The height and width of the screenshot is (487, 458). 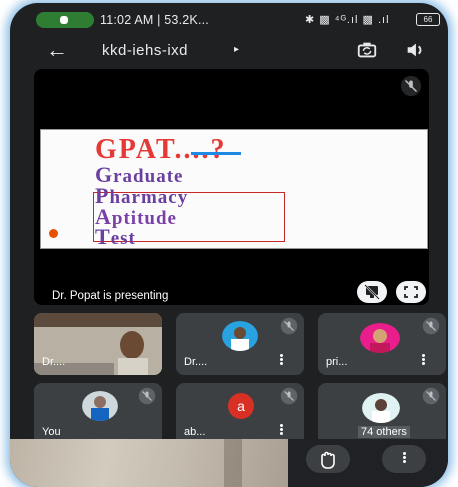 What do you see at coordinates (51, 432) in the screenshot?
I see `participant-name: You` at bounding box center [51, 432].